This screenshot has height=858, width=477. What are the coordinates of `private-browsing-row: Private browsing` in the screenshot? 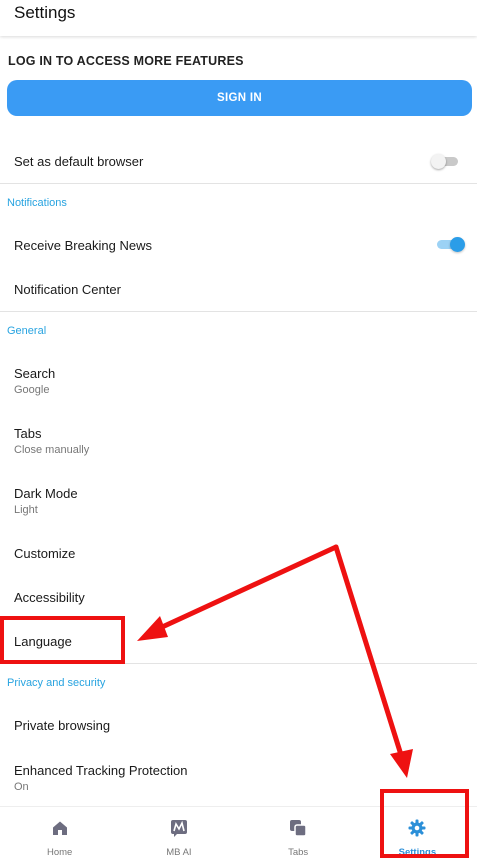 It's located at (238, 726).